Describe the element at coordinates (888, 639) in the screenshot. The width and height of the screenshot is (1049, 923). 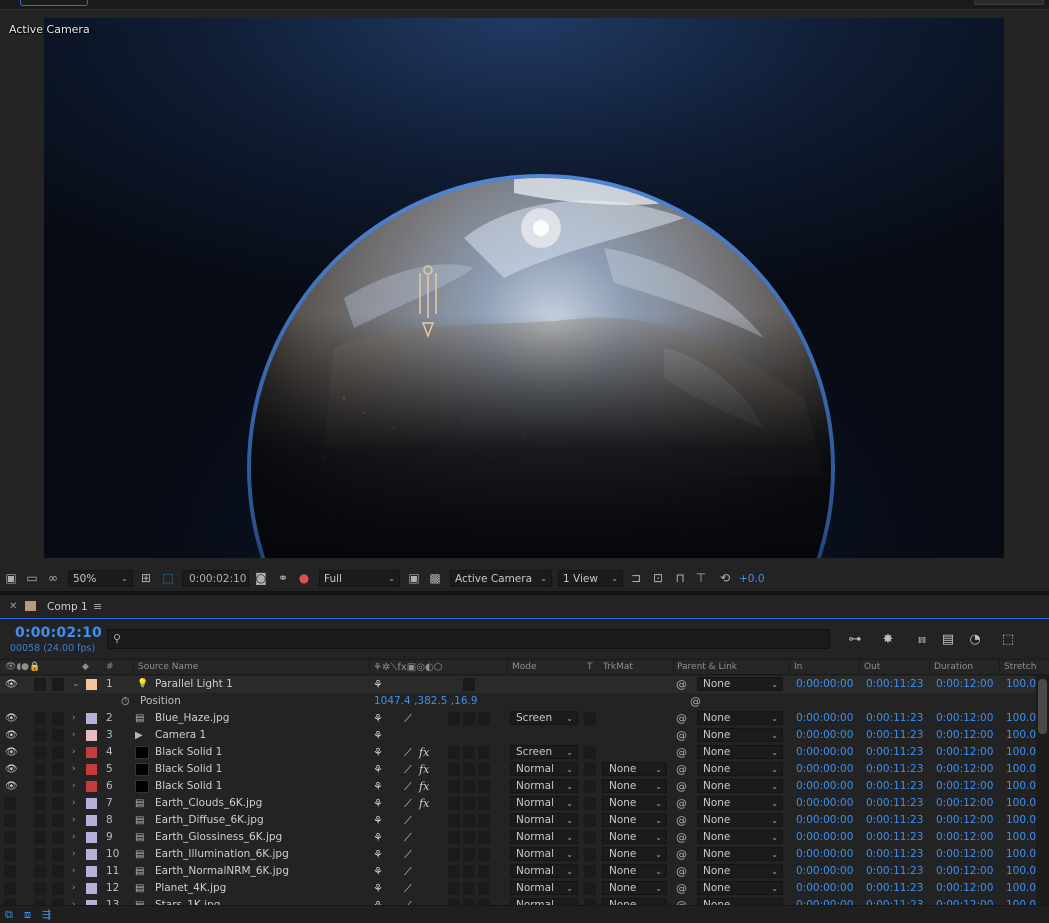
I see `draft-3d-icon: ✸` at that location.